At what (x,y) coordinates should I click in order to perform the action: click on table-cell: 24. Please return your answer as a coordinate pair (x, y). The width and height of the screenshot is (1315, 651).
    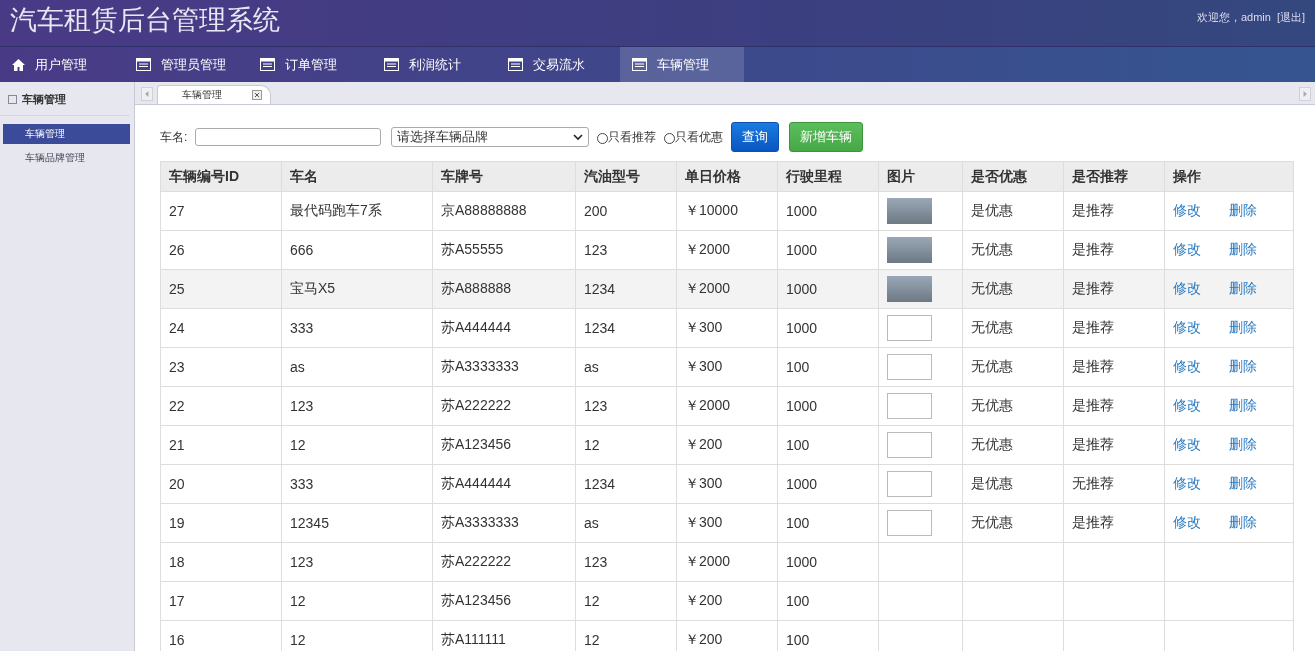
    Looking at the image, I should click on (177, 328).